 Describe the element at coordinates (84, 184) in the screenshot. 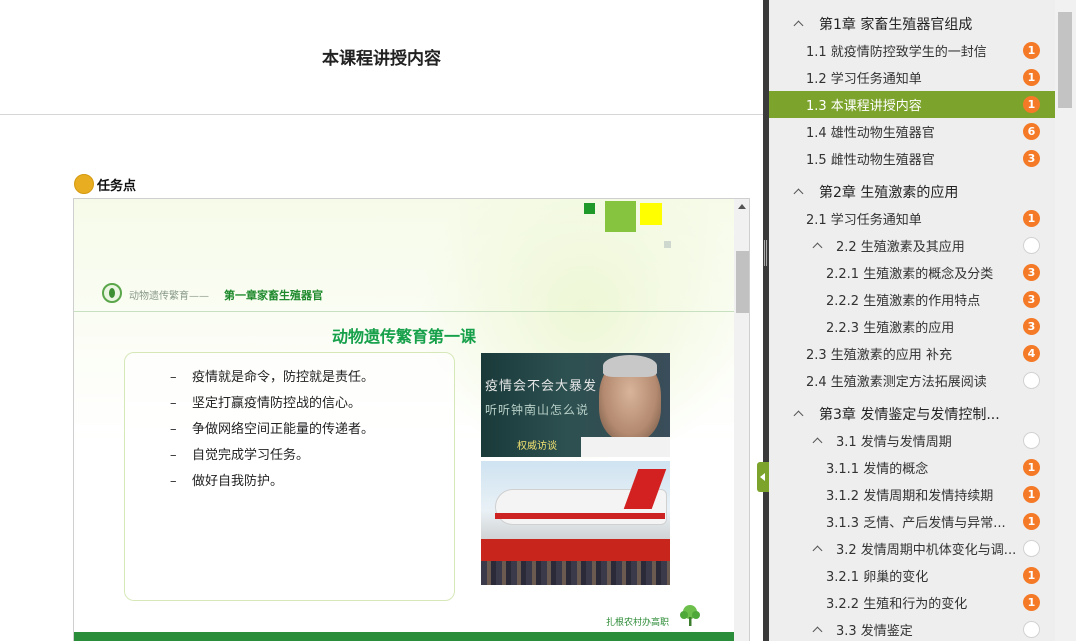

I see `task-point-icon` at that location.